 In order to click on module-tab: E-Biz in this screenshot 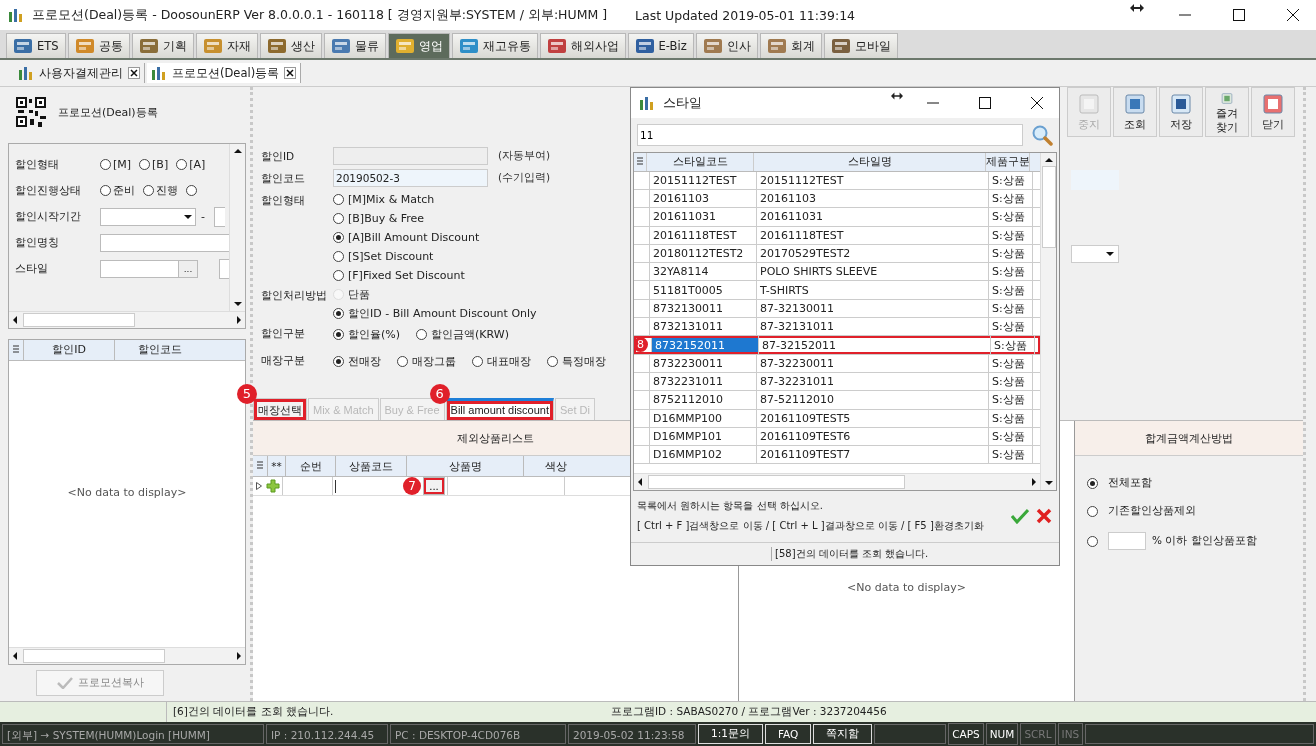, I will do `click(660, 45)`.